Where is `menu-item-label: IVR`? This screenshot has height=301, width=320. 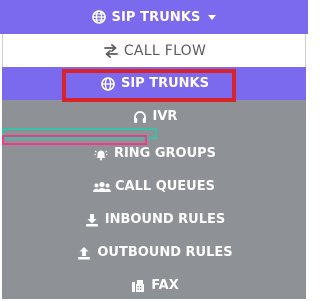
menu-item-label: IVR is located at coordinates (165, 116).